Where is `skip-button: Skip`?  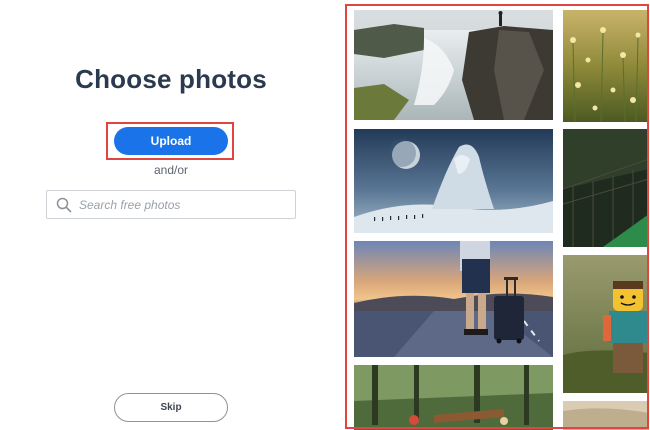 skip-button: Skip is located at coordinates (171, 407).